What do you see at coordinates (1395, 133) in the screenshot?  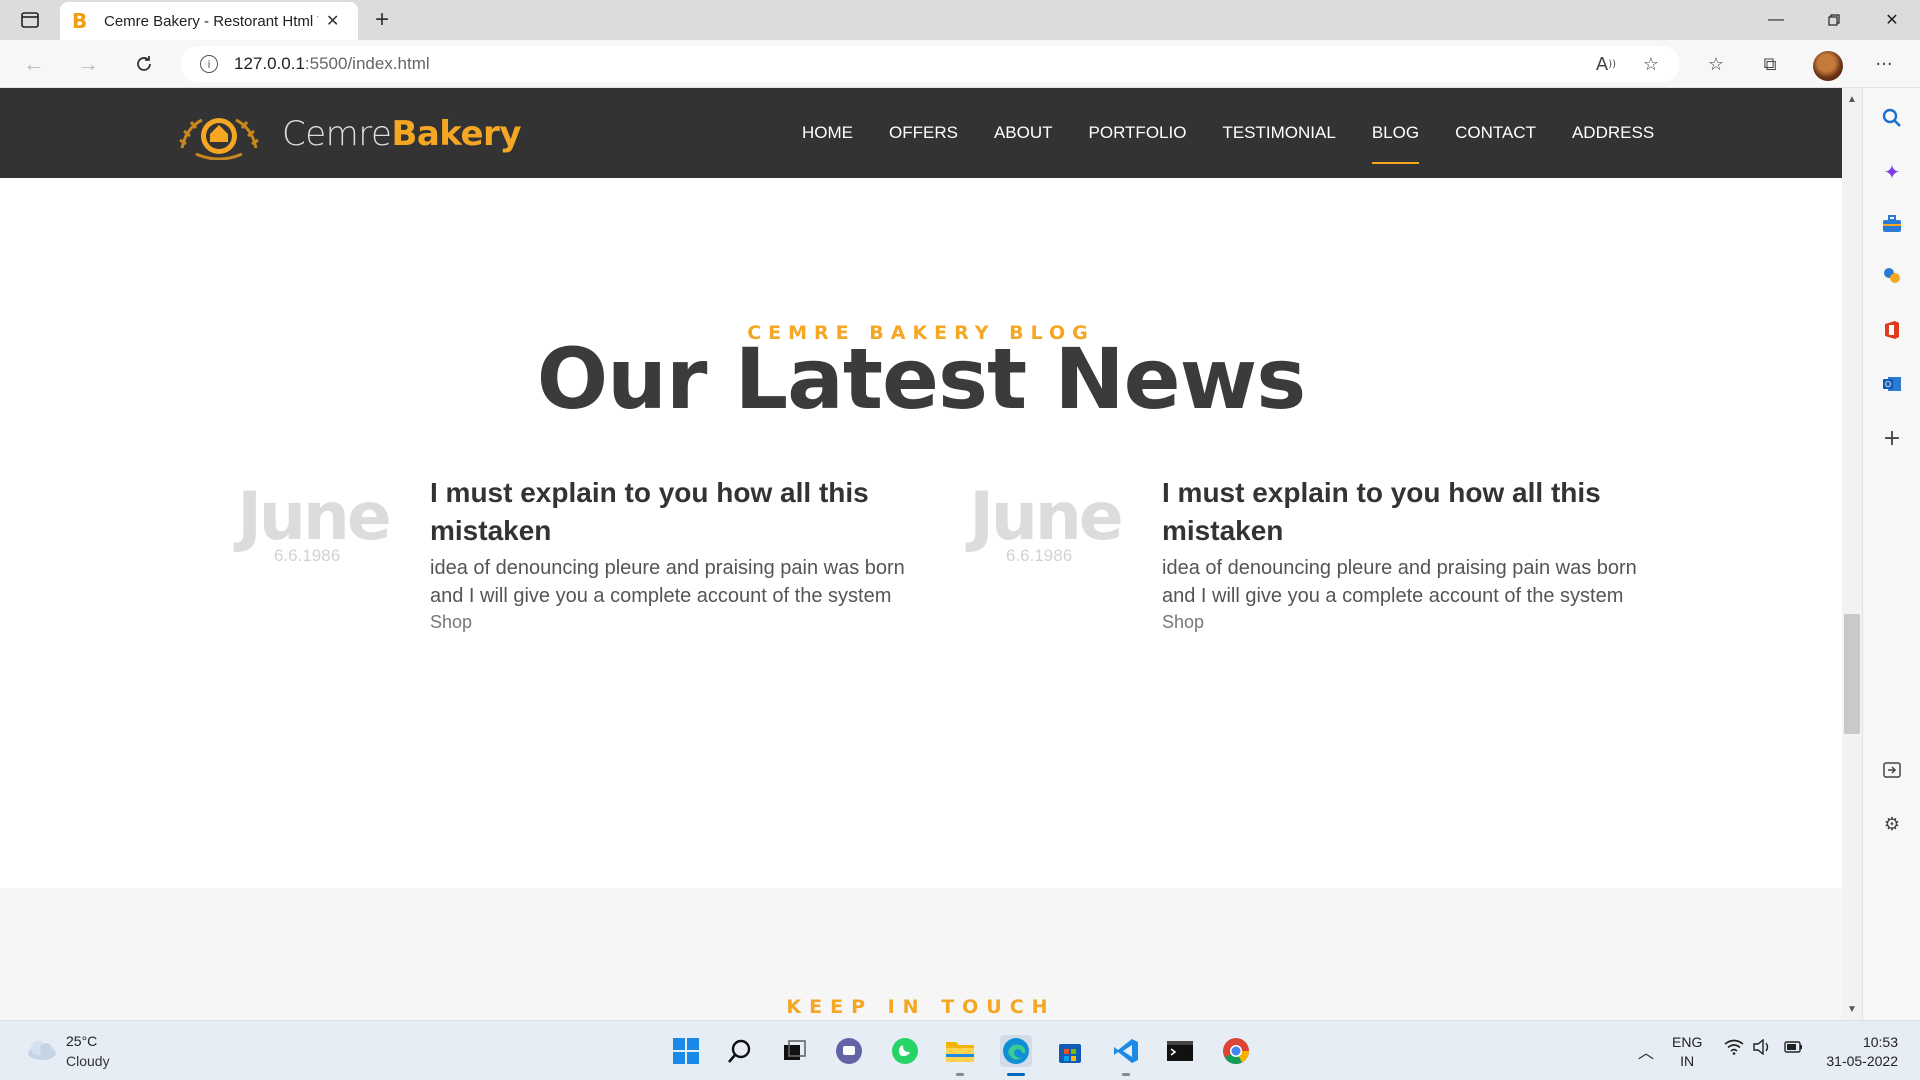 I see `nav-blog: BLOG` at bounding box center [1395, 133].